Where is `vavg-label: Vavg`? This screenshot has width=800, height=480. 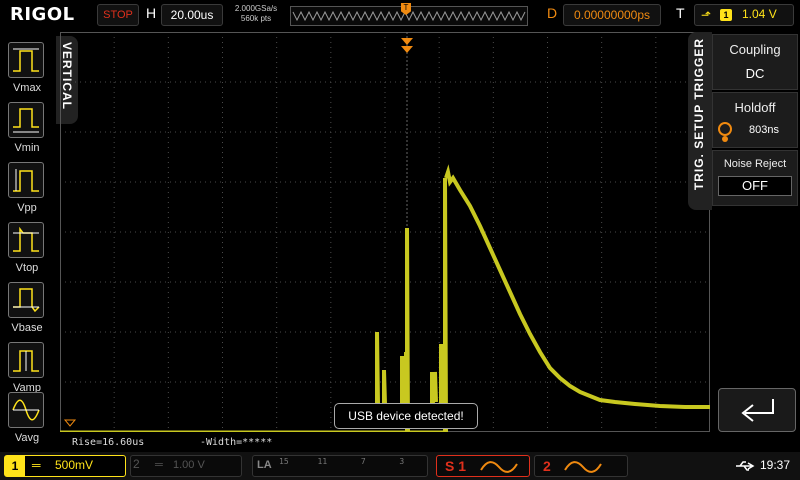
vavg-label: Vavg is located at coordinates (27, 438).